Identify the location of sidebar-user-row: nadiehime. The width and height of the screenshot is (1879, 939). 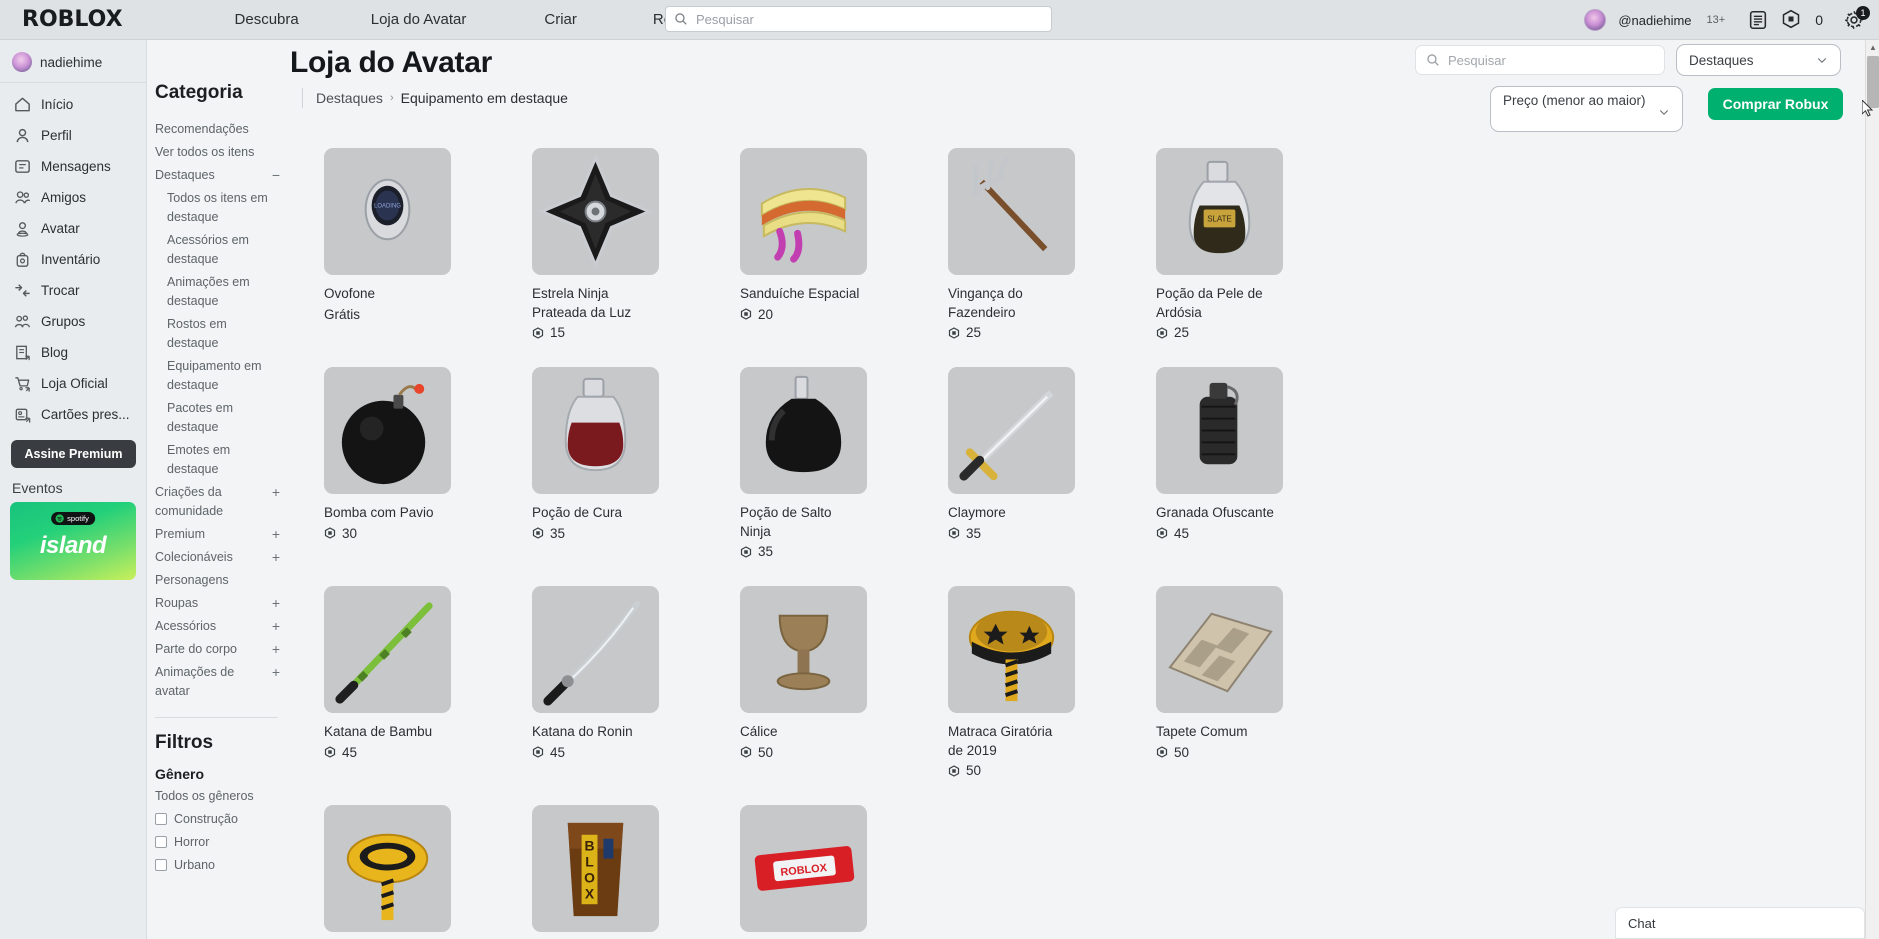
(73, 64).